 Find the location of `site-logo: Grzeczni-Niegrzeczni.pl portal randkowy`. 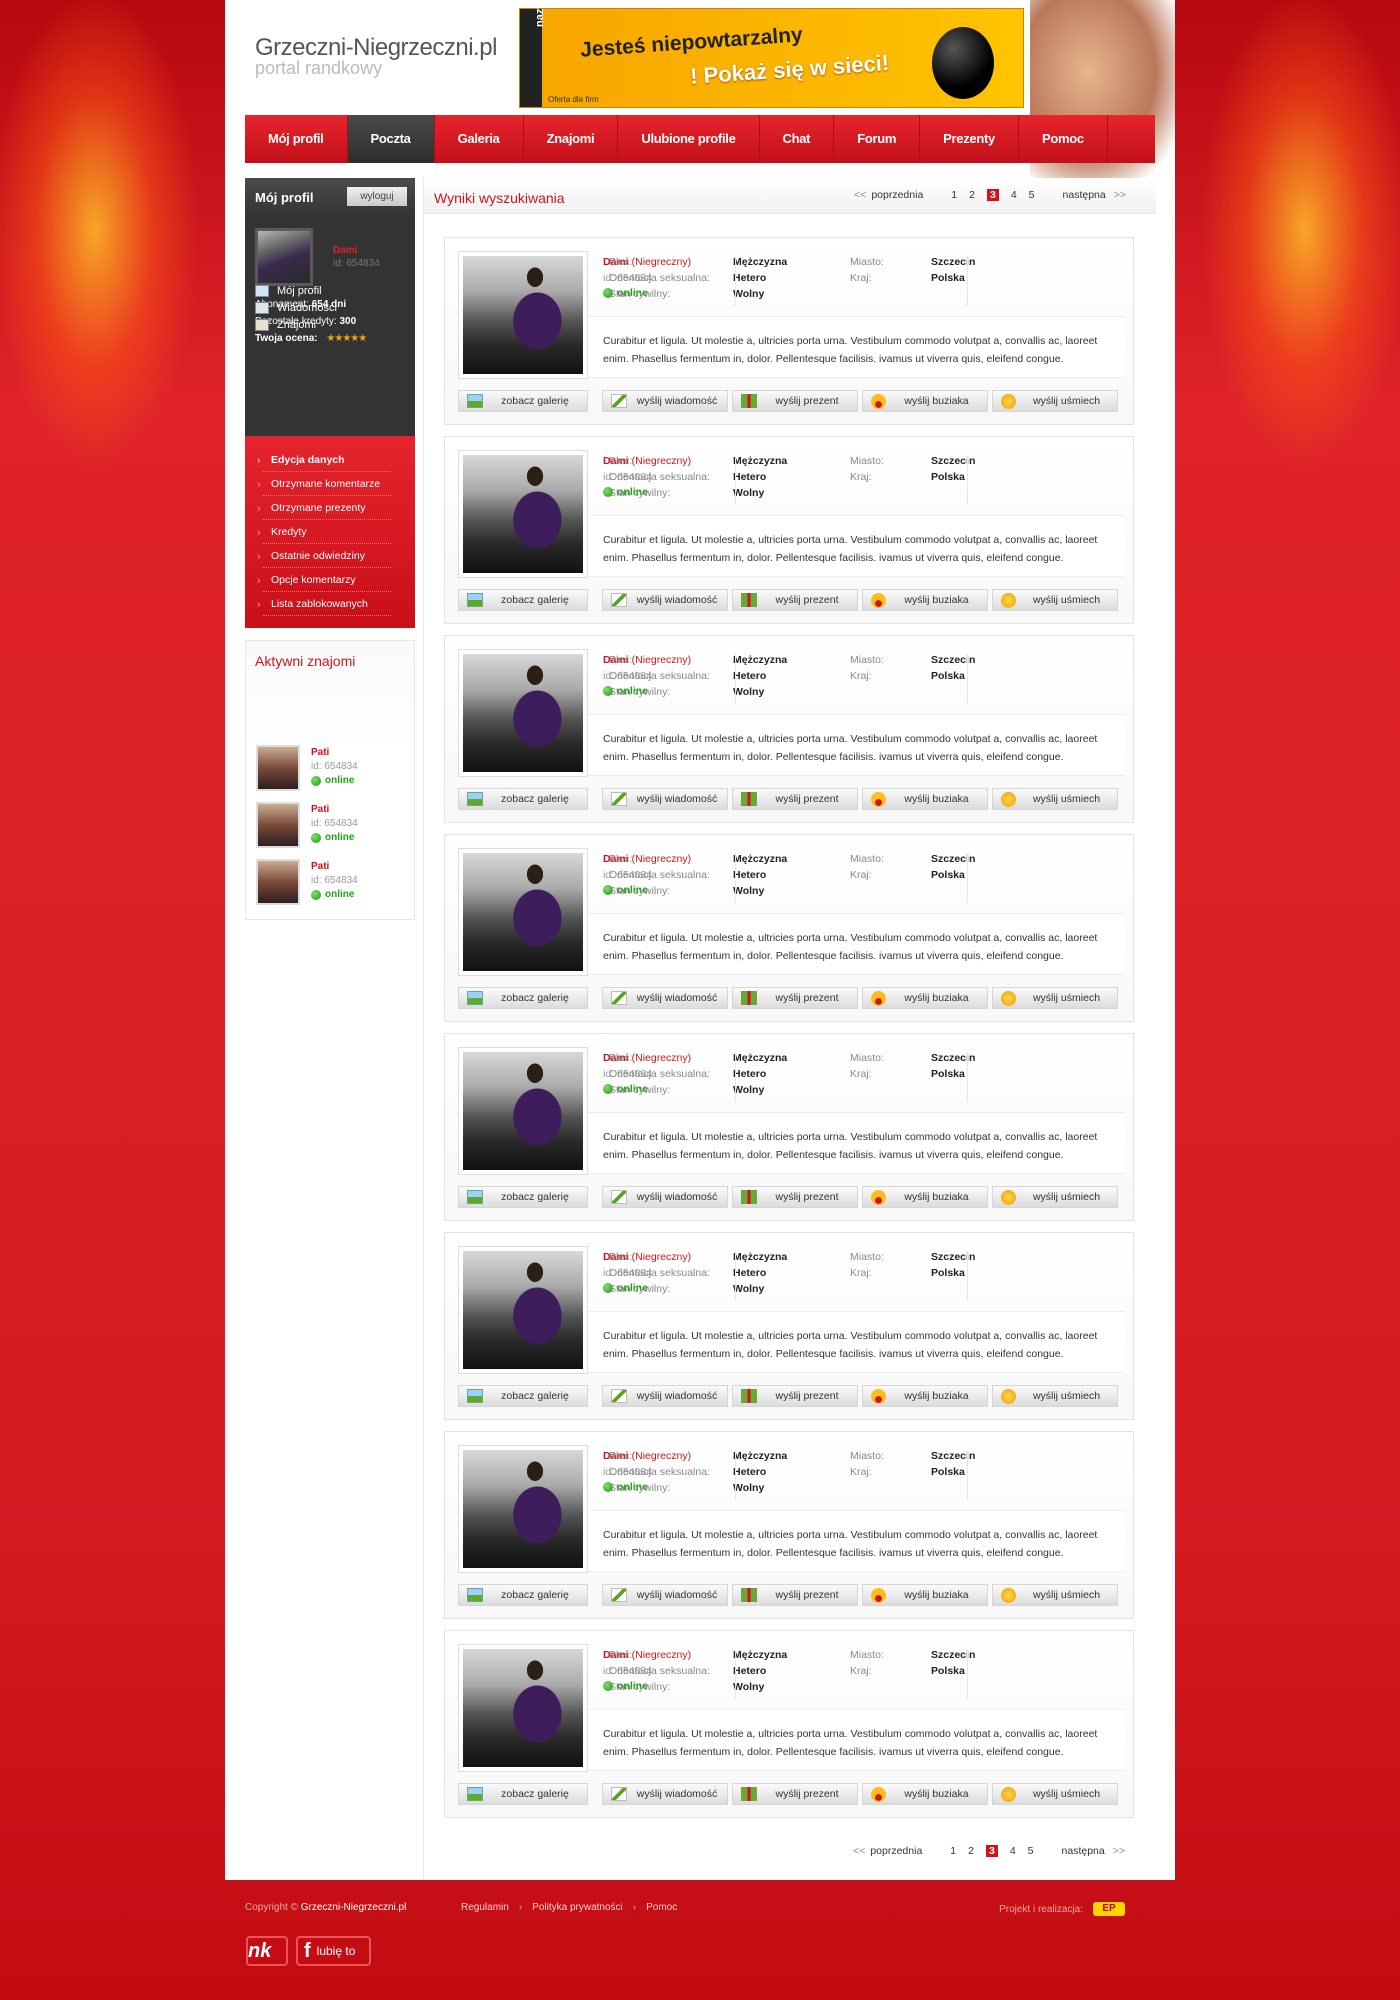

site-logo: Grzeczni-Niegrzeczni.pl portal randkowy is located at coordinates (376, 56).